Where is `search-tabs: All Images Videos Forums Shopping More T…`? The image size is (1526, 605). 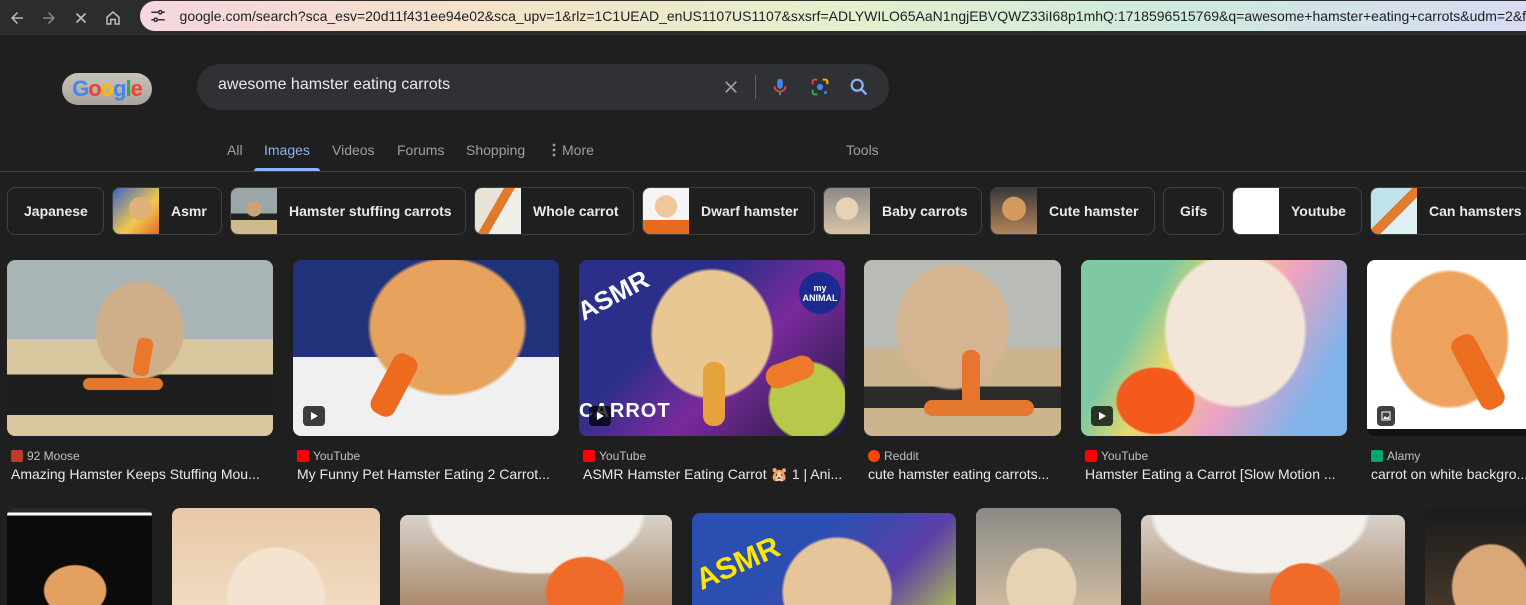 search-tabs: All Images Videos Forums Shopping More T… is located at coordinates (763, 151).